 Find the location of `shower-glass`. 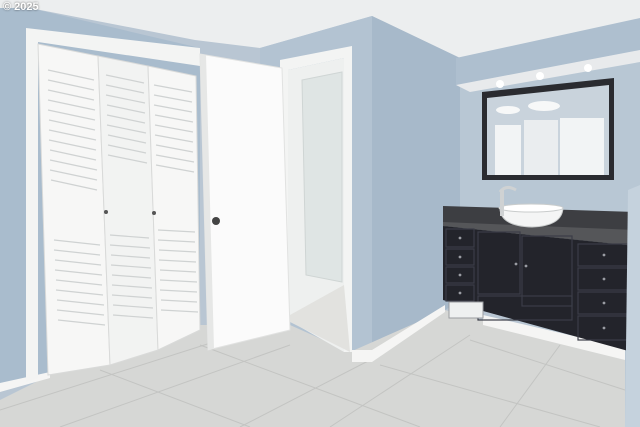

shower-glass is located at coordinates (322, 177).